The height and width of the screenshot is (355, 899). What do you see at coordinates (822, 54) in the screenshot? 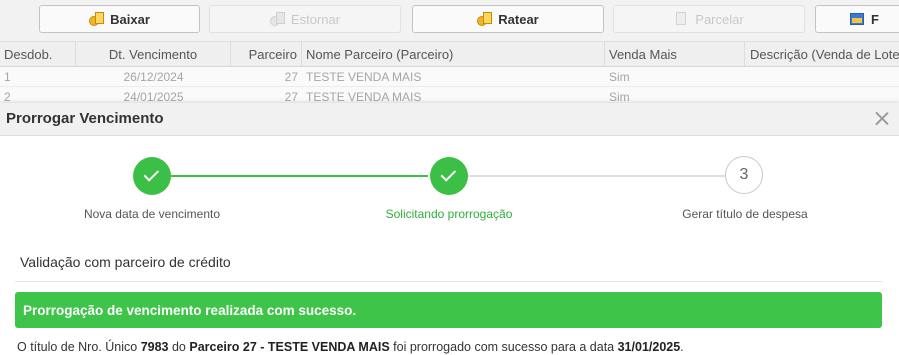
I see `column-header-descricao: Descrição (Venda de Lote)` at bounding box center [822, 54].